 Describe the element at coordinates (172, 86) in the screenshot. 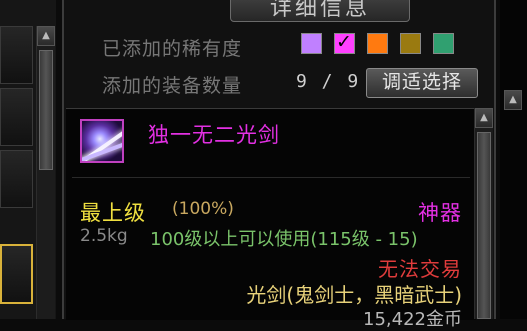

I see `equipment-count-label: 添加的装备数量` at that location.